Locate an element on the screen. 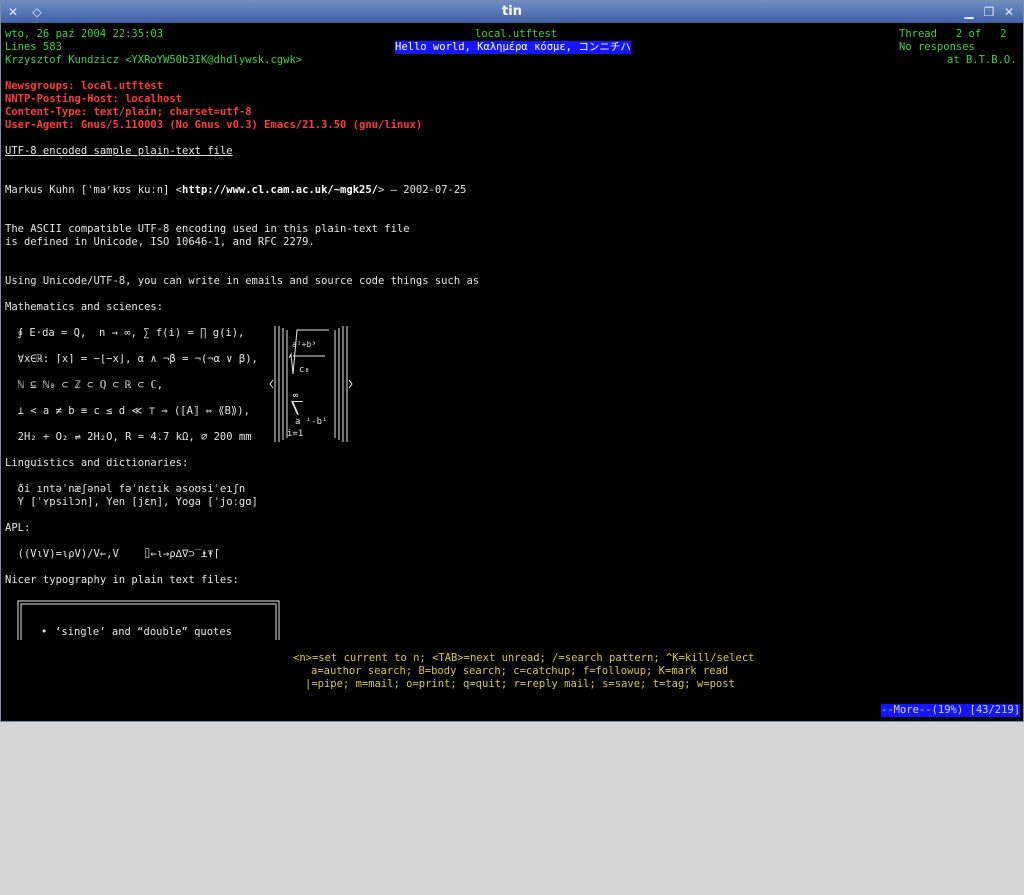 The image size is (1024, 895). close-icon: ✕ is located at coordinates (1009, 12).